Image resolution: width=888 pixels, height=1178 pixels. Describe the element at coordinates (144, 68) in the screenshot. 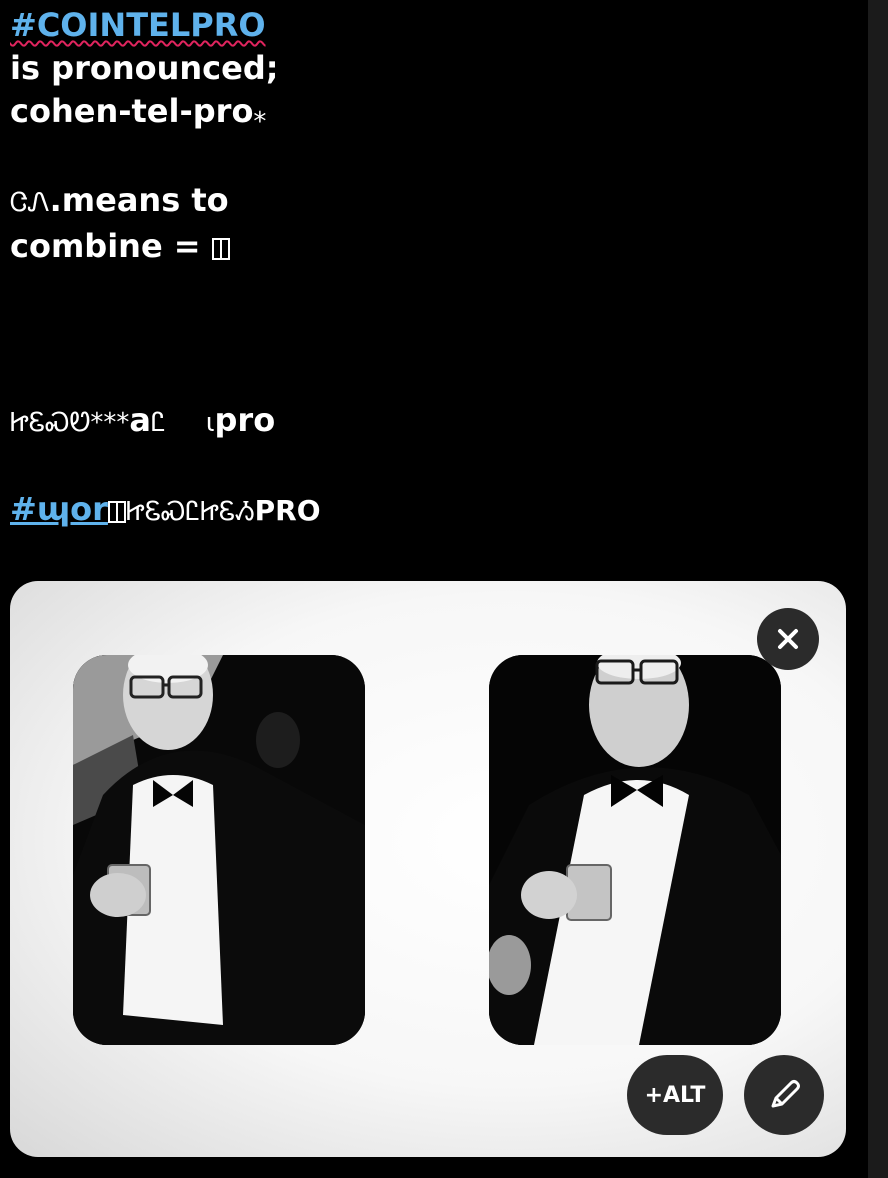

I see `text-line-2: is pronounced;` at that location.